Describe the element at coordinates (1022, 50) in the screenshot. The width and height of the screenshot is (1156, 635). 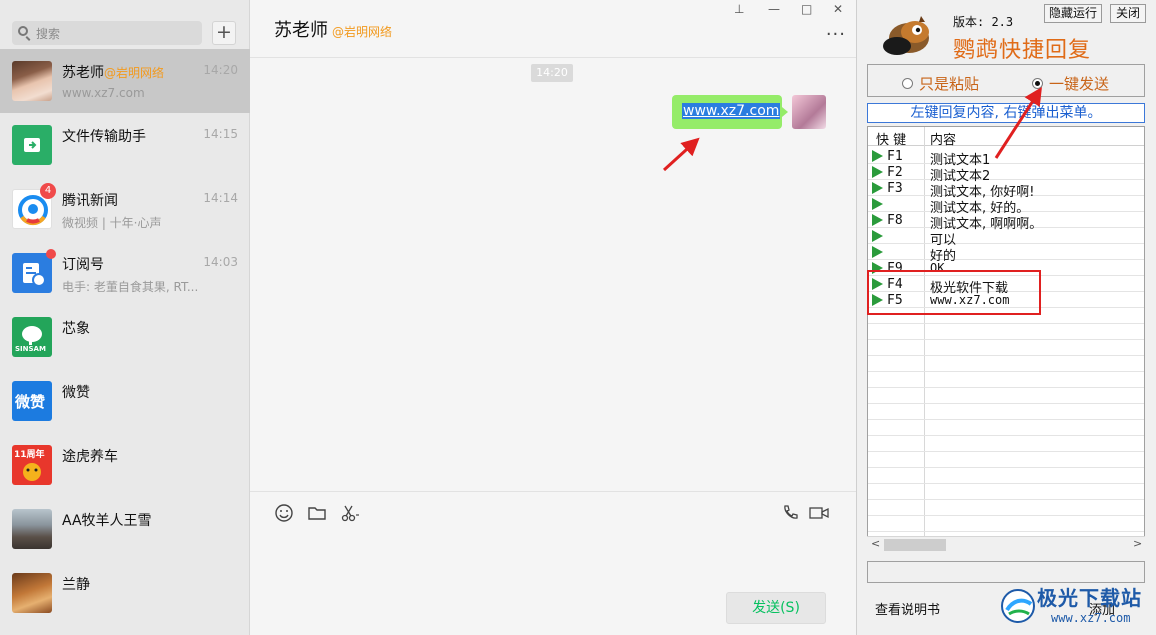
I see `app-title: 鹦鹉快捷回复` at that location.